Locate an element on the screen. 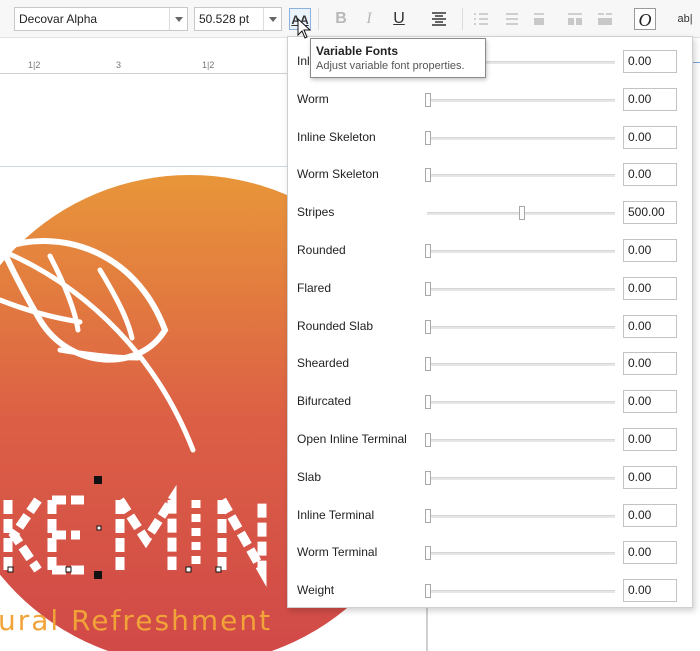  font-family-dropdown: Decovar Alpha is located at coordinates (101, 19).